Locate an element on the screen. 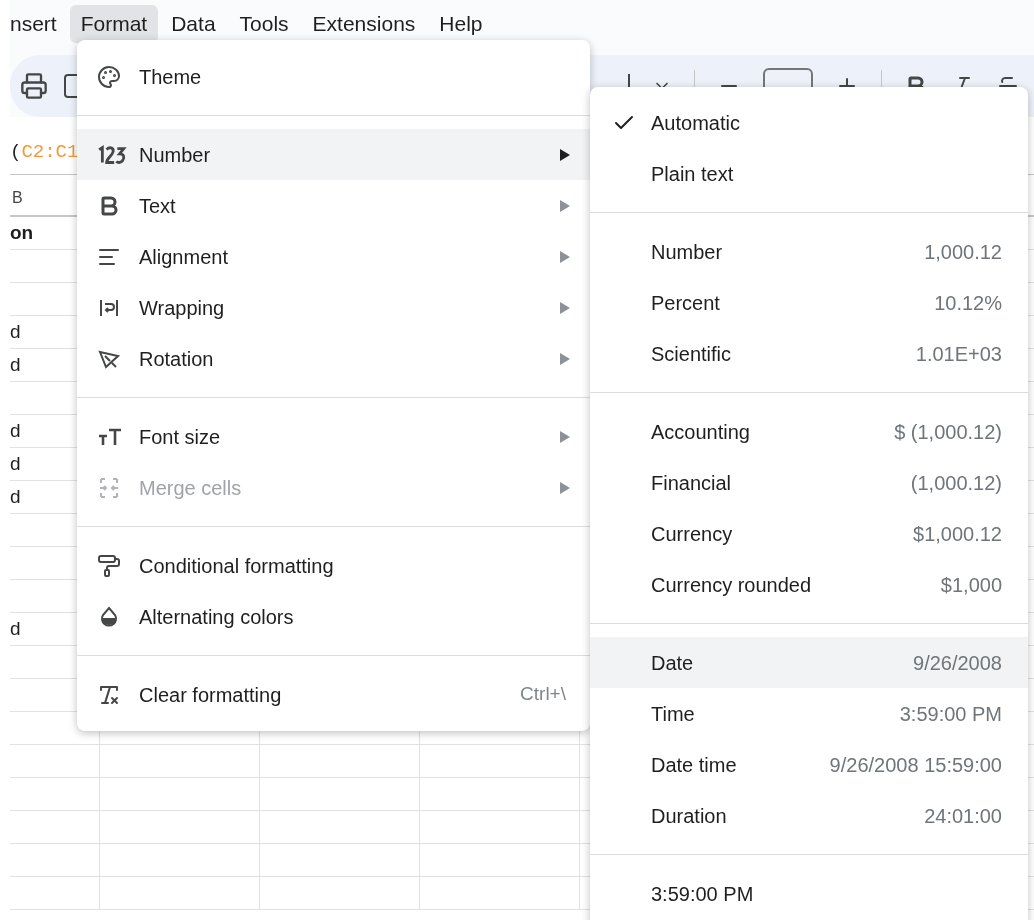 The image size is (1034, 920). format-example: (1,000.12) is located at coordinates (956, 483).